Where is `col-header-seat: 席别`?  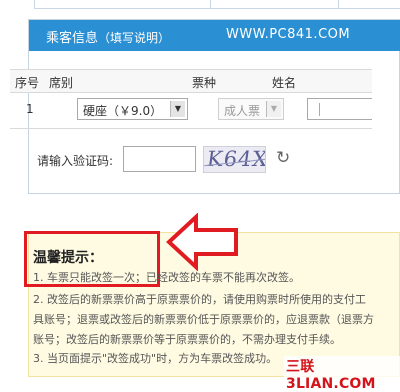 col-header-seat: 席别 is located at coordinates (61, 83).